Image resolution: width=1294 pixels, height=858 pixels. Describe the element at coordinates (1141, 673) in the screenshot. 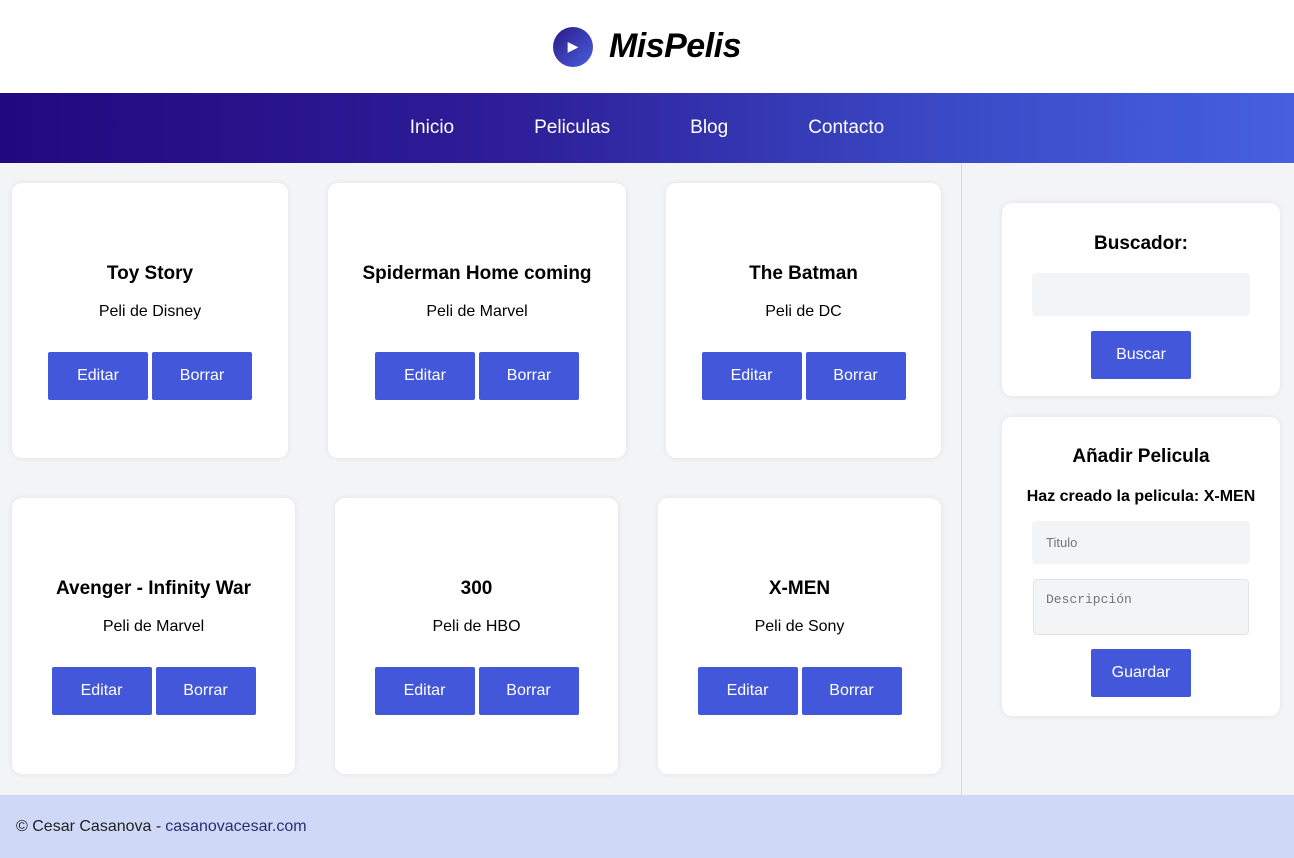

I see `save-button: Guardar` at that location.